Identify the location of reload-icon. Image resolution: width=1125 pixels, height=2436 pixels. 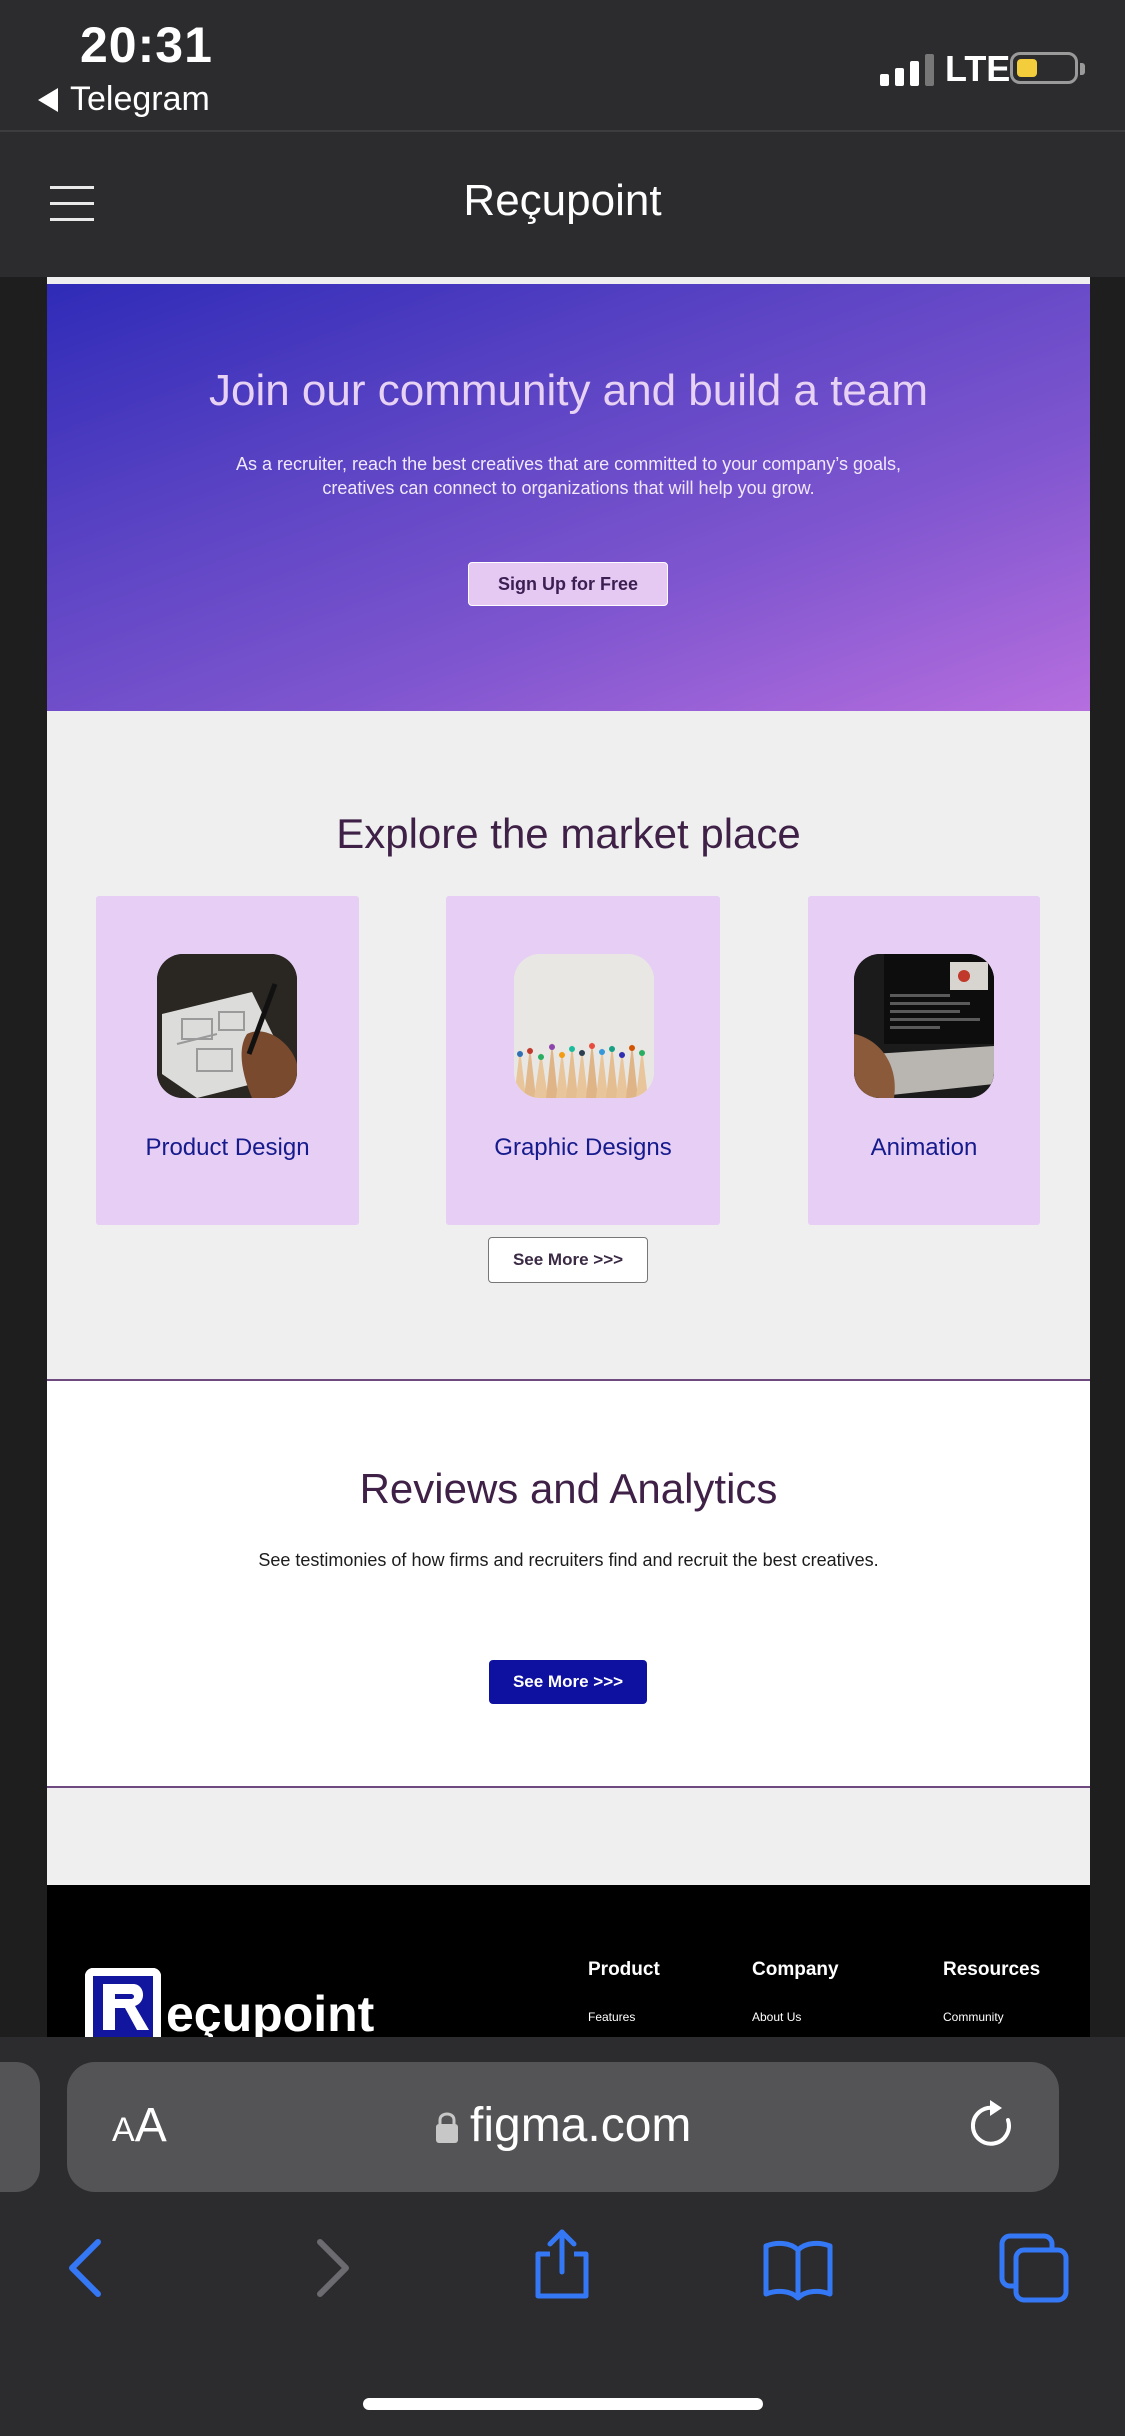
(992, 2126).